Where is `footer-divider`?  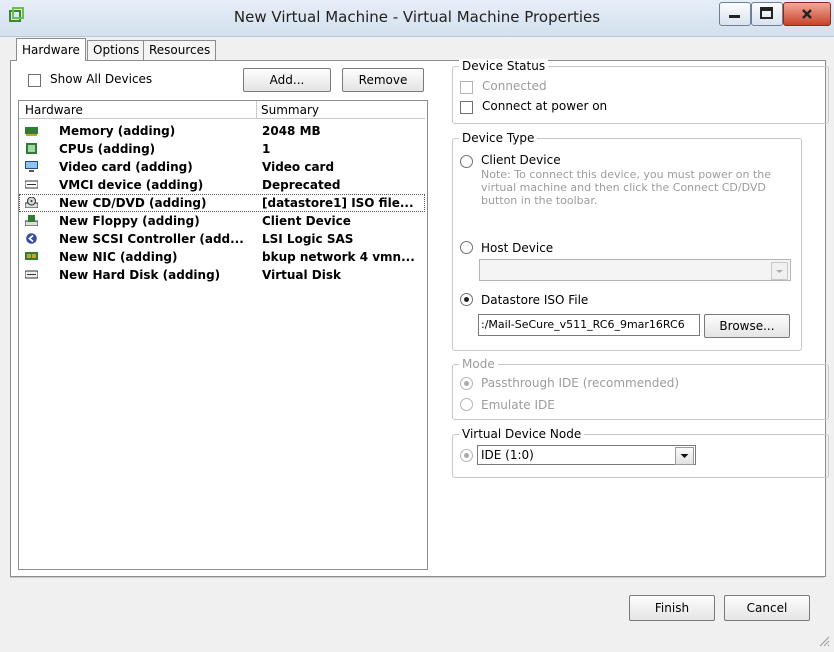
footer-divider is located at coordinates (417, 577).